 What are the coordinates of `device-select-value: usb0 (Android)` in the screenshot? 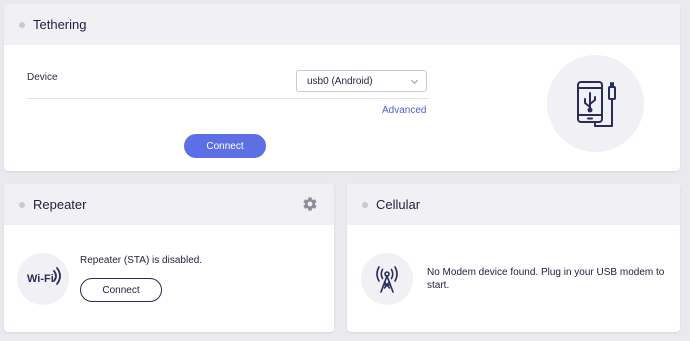 It's located at (340, 81).